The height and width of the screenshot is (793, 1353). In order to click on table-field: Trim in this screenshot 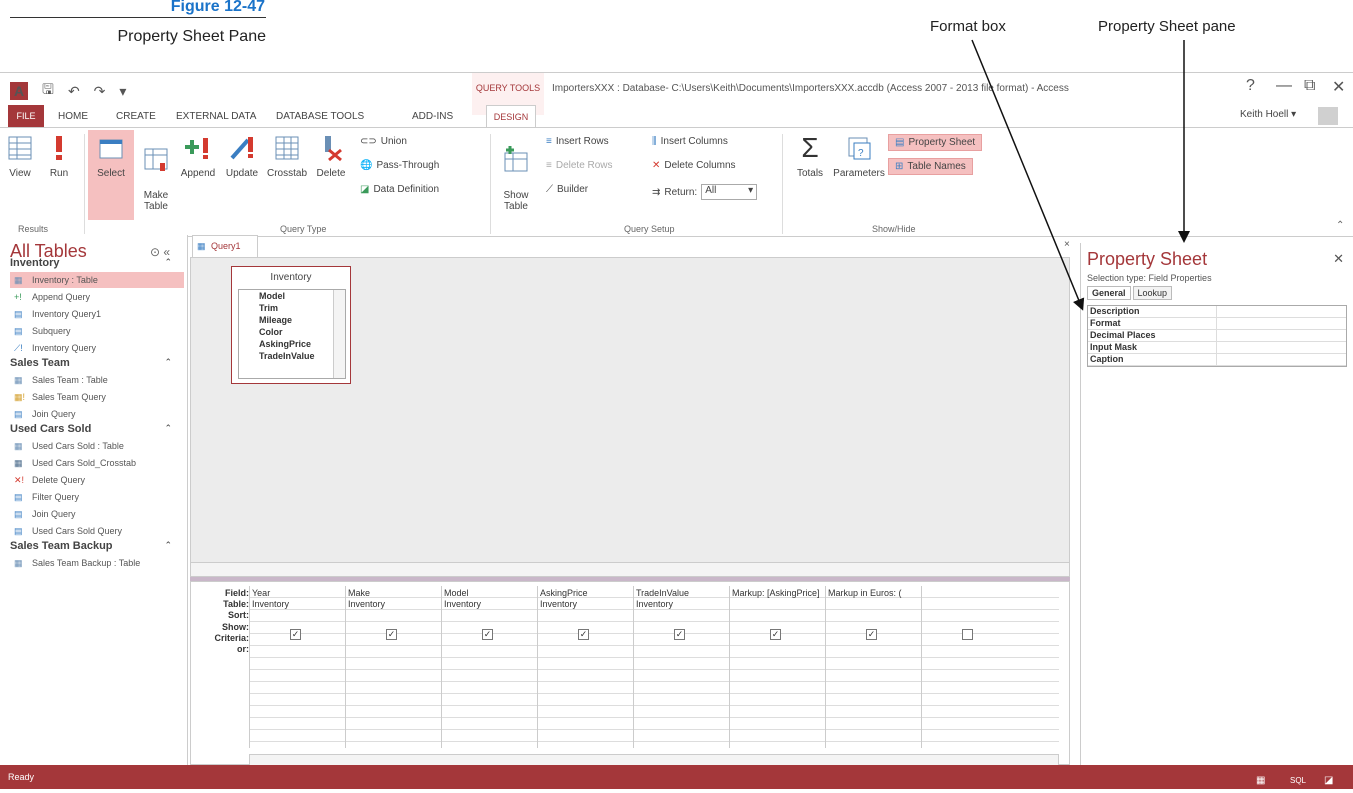, I will do `click(292, 308)`.